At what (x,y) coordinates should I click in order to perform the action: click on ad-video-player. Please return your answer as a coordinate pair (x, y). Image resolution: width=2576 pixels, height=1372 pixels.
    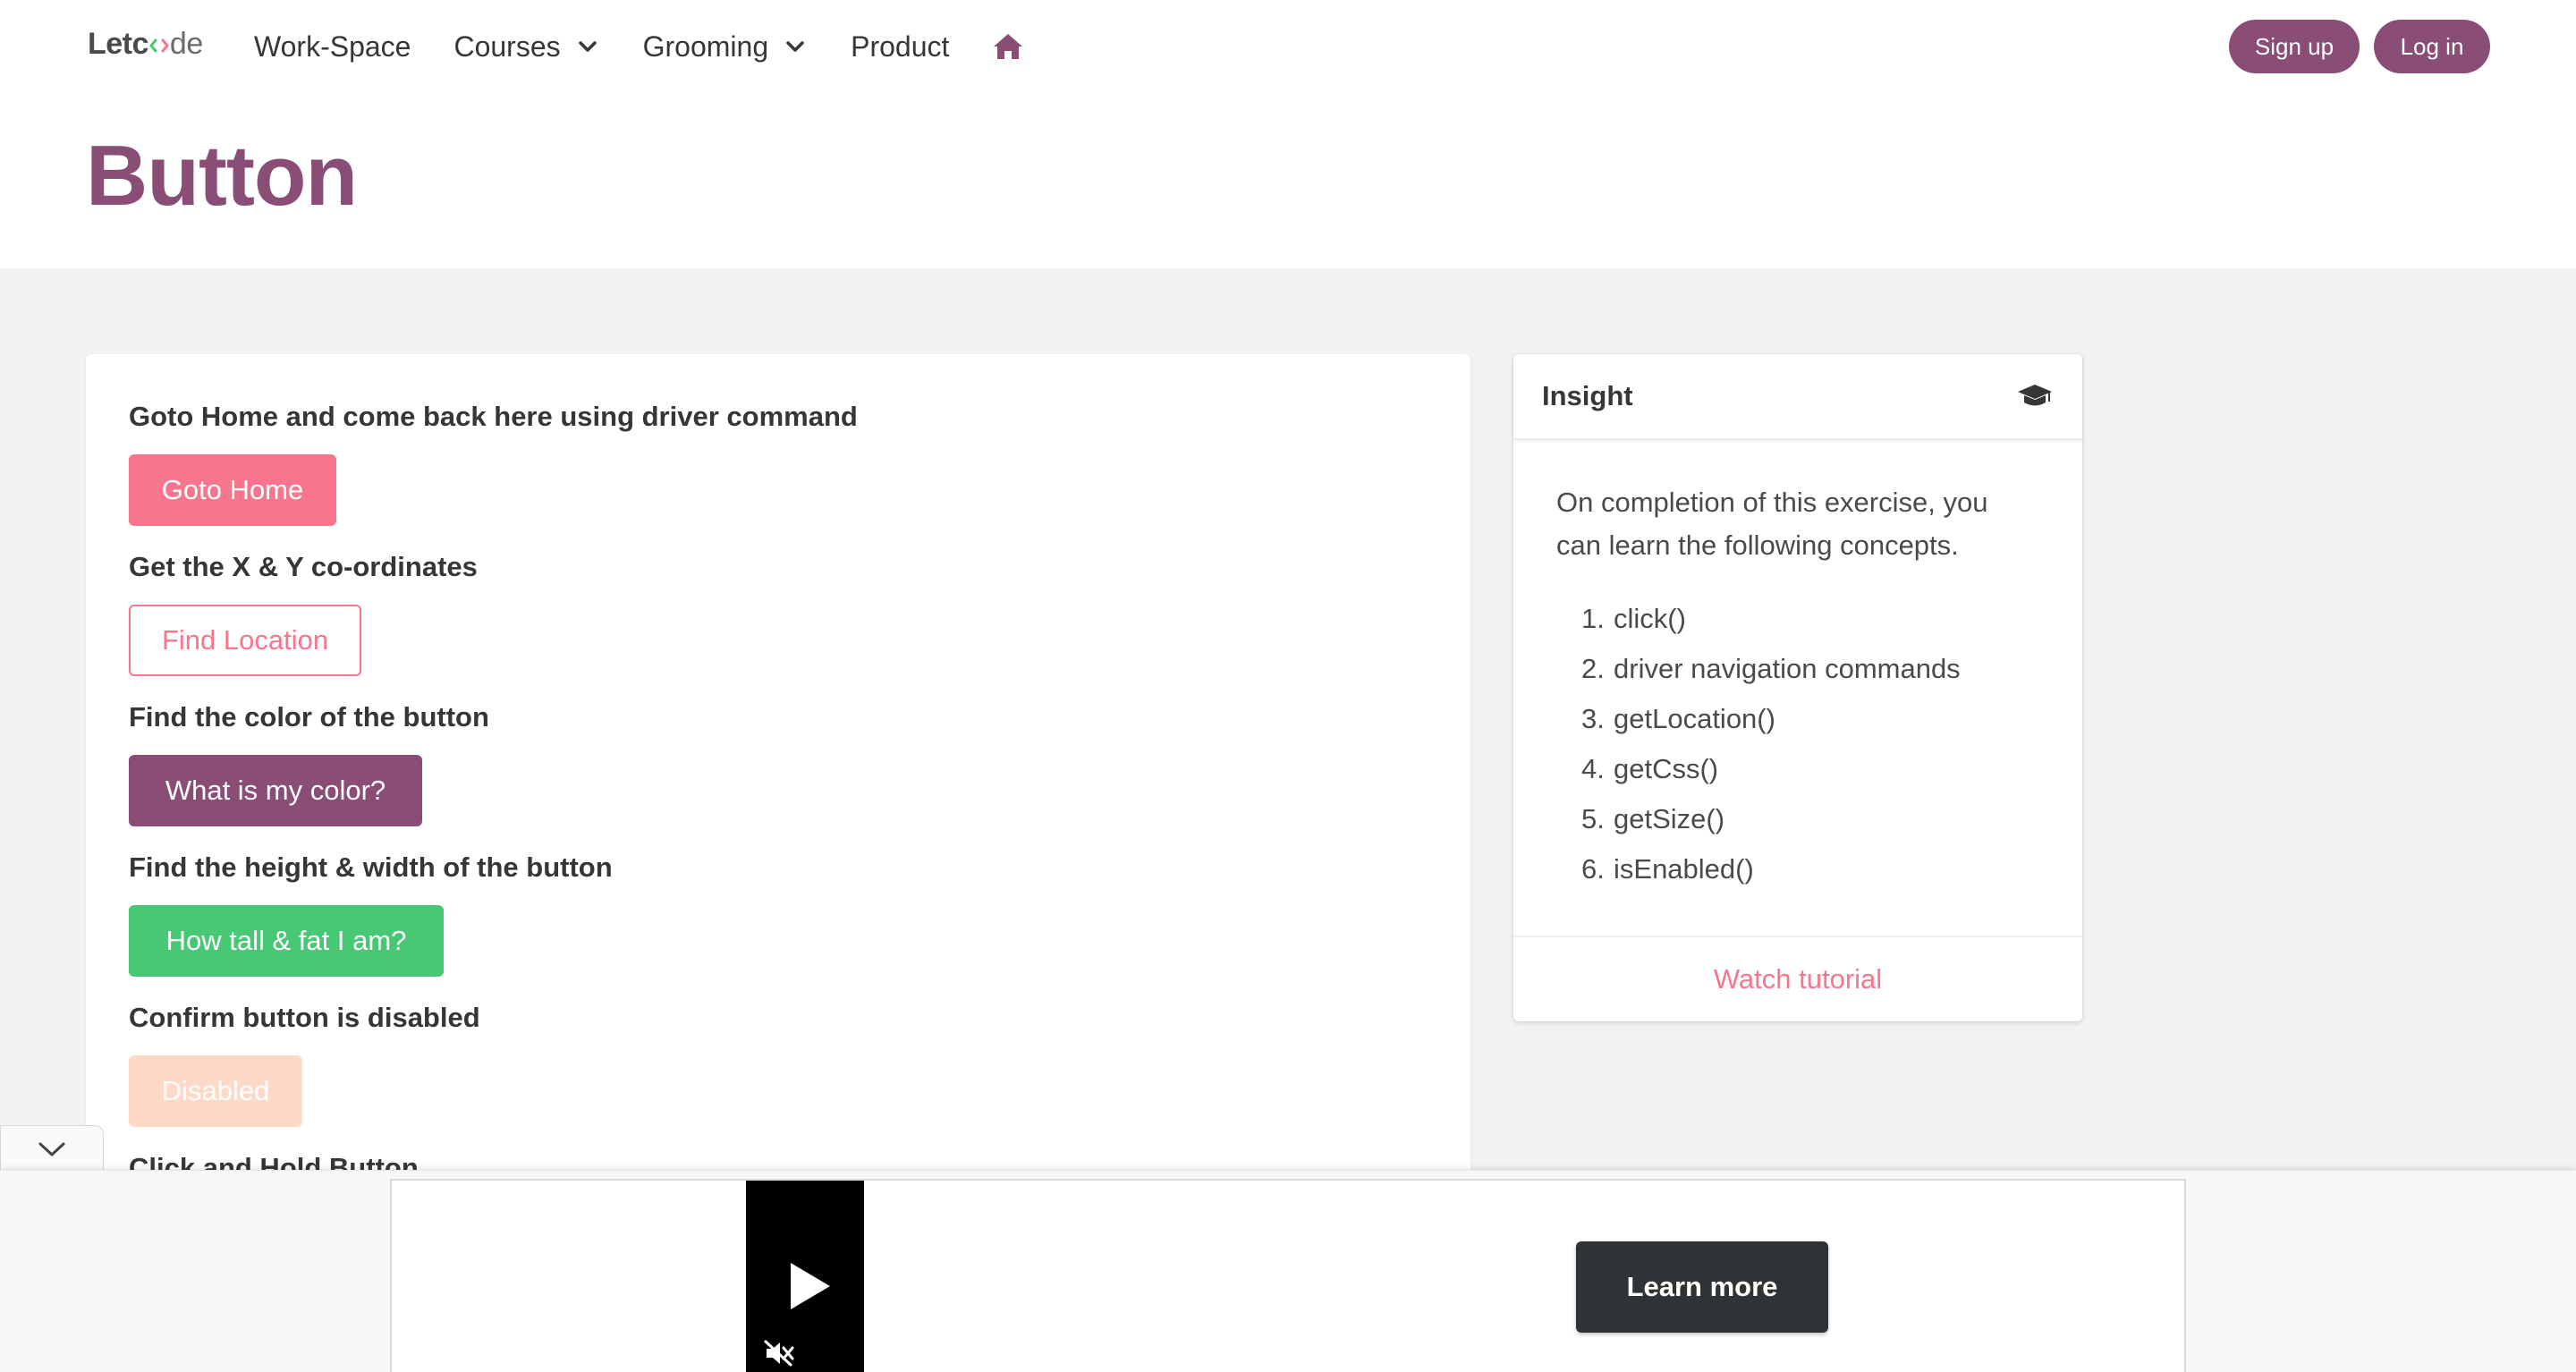
    Looking at the image, I should click on (805, 1276).